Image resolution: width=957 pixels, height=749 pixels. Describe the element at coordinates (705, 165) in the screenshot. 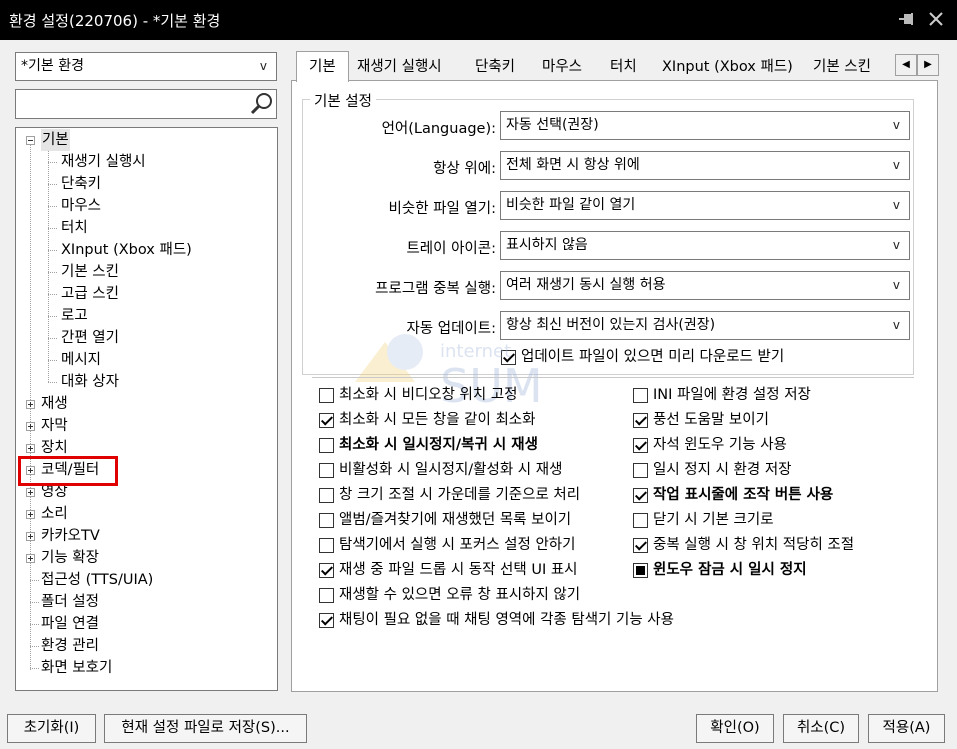

I see `always-on-top-select: 전체 화면 시 항상 위에 v` at that location.